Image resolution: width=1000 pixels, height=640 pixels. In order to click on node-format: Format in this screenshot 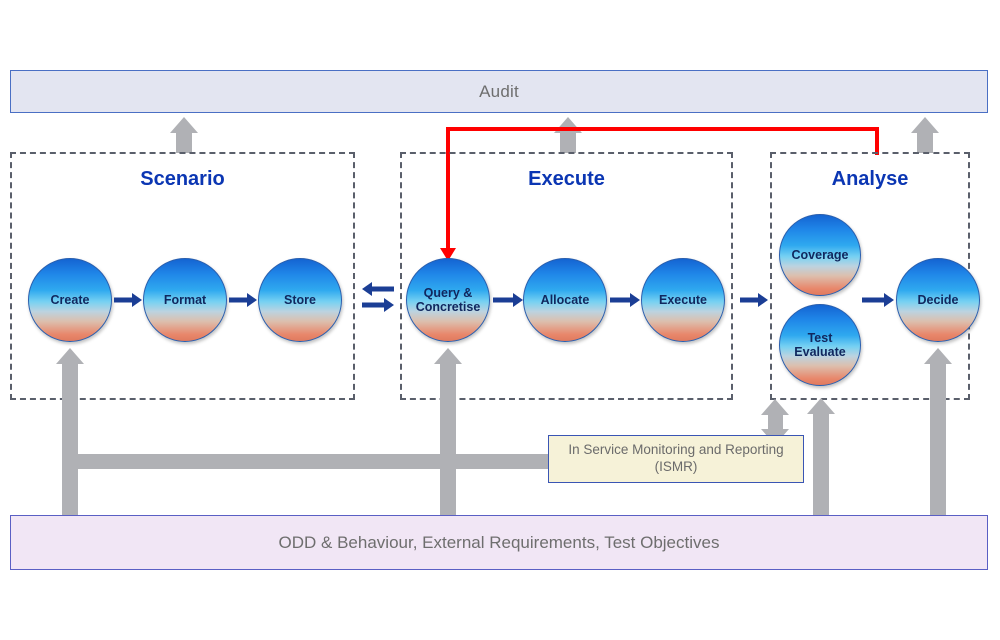, I will do `click(185, 300)`.